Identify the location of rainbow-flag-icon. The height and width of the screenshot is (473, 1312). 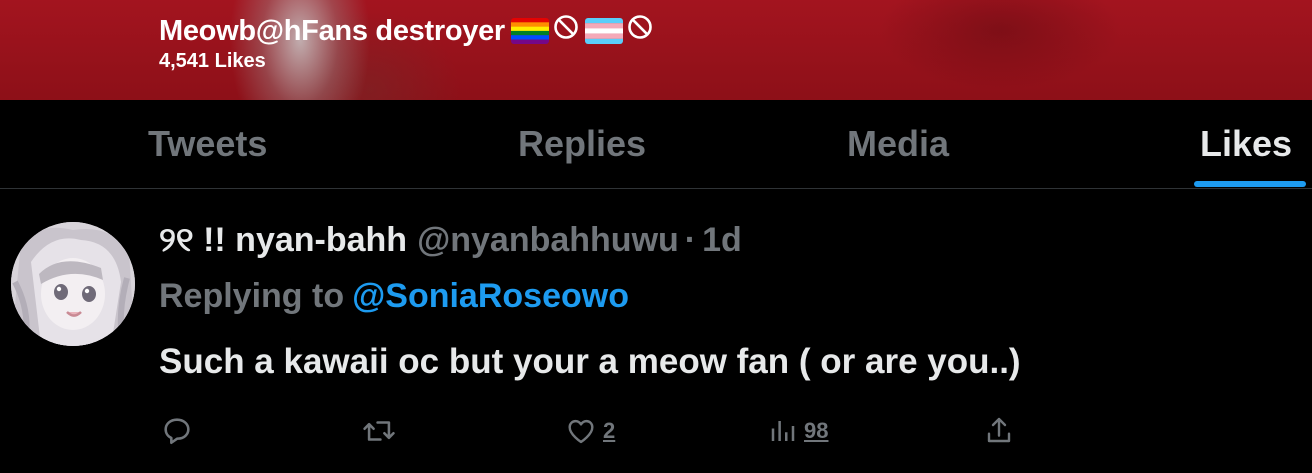
(529, 31).